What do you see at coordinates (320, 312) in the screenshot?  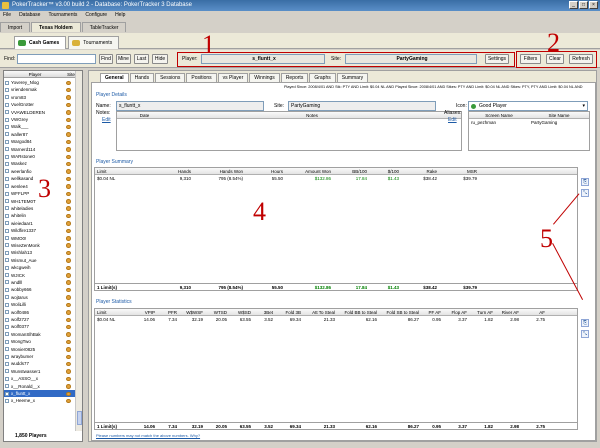 I see `column-header: Att To Steal` at bounding box center [320, 312].